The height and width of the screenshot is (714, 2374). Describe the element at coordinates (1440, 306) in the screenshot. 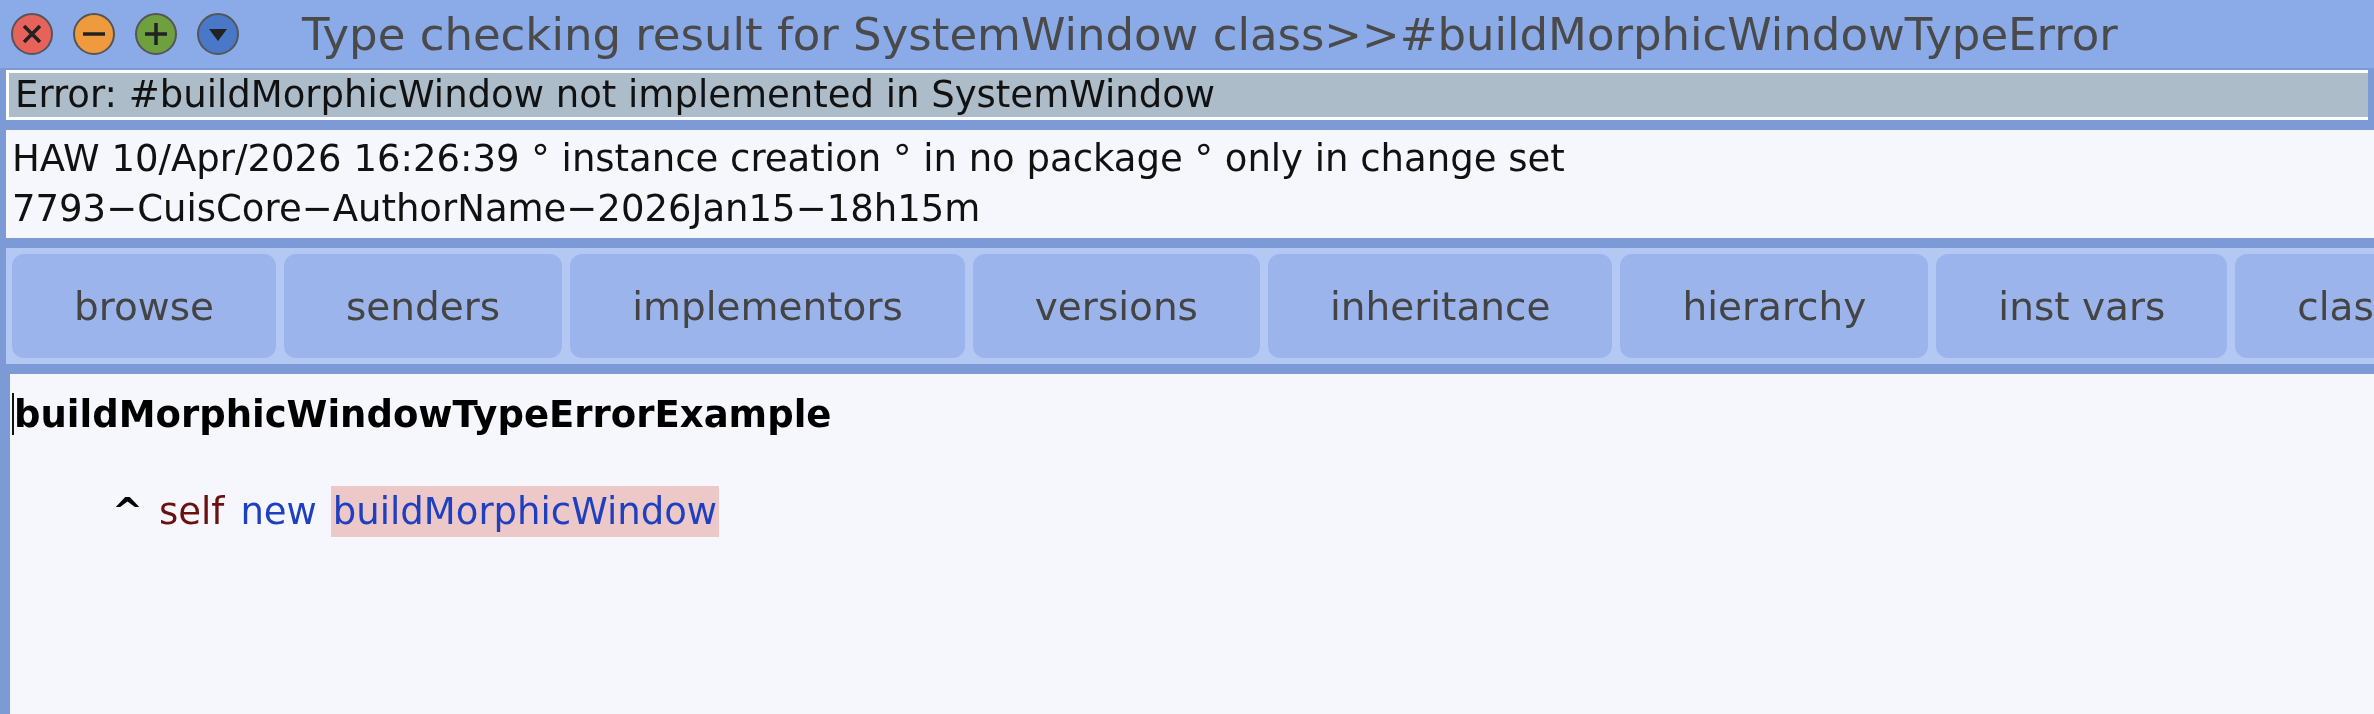

I see `toolbar-button: inheritance` at that location.